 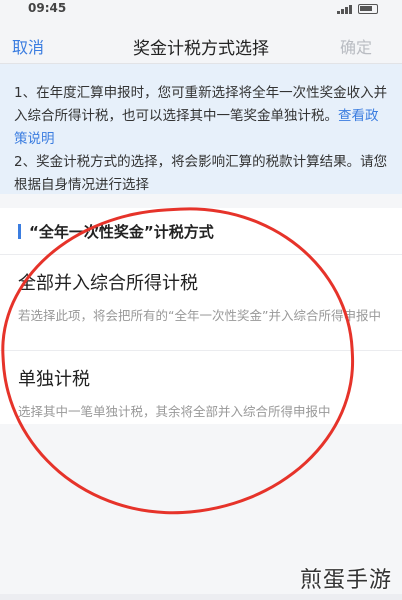 What do you see at coordinates (108, 283) in the screenshot?
I see `option-title: 全部并入综合所得计税` at bounding box center [108, 283].